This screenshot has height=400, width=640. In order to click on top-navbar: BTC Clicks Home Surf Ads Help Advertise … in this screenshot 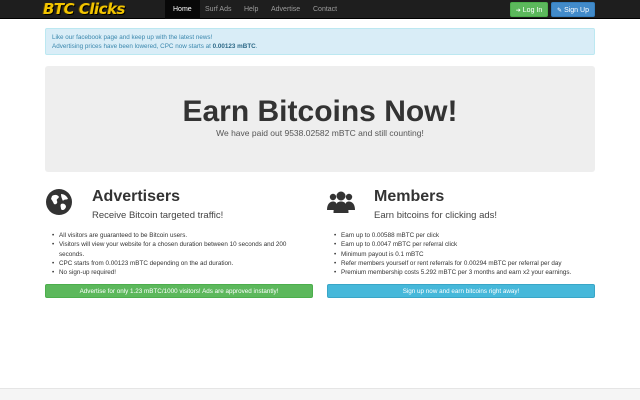, I will do `click(320, 9)`.